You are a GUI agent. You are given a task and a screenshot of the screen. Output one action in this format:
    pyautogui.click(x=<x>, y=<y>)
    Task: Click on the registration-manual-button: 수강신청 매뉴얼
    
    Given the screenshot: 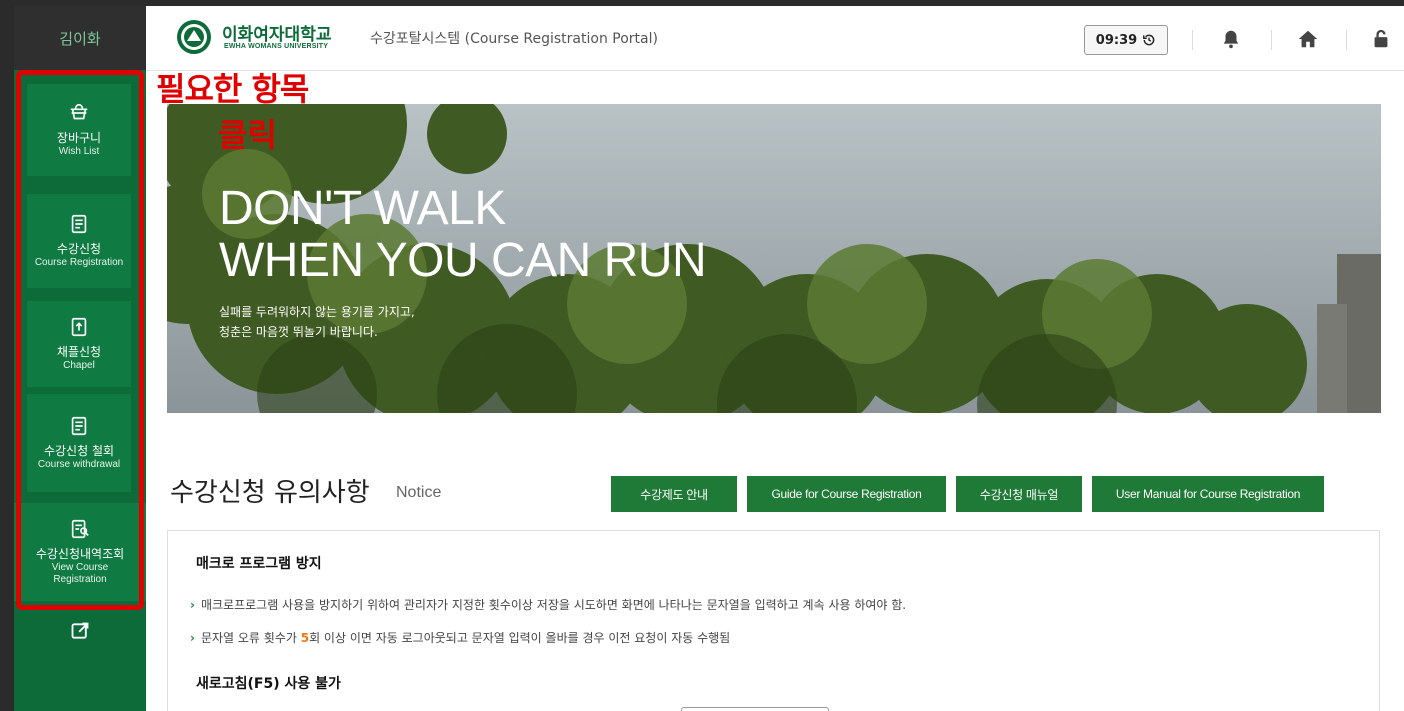 What is the action you would take?
    pyautogui.click(x=1019, y=494)
    